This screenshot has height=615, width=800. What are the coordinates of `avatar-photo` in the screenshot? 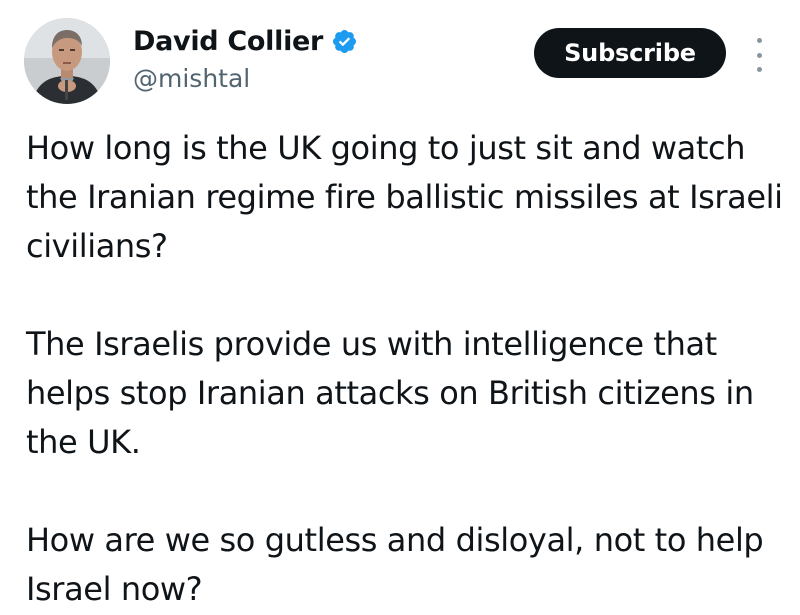 It's located at (67, 61).